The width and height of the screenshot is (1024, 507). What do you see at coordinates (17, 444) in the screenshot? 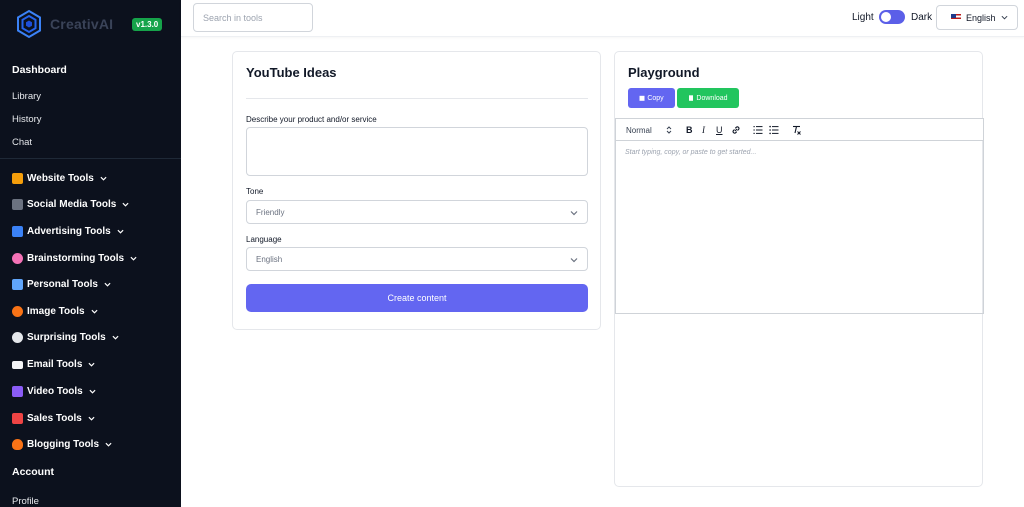
I see `fire-icon` at bounding box center [17, 444].